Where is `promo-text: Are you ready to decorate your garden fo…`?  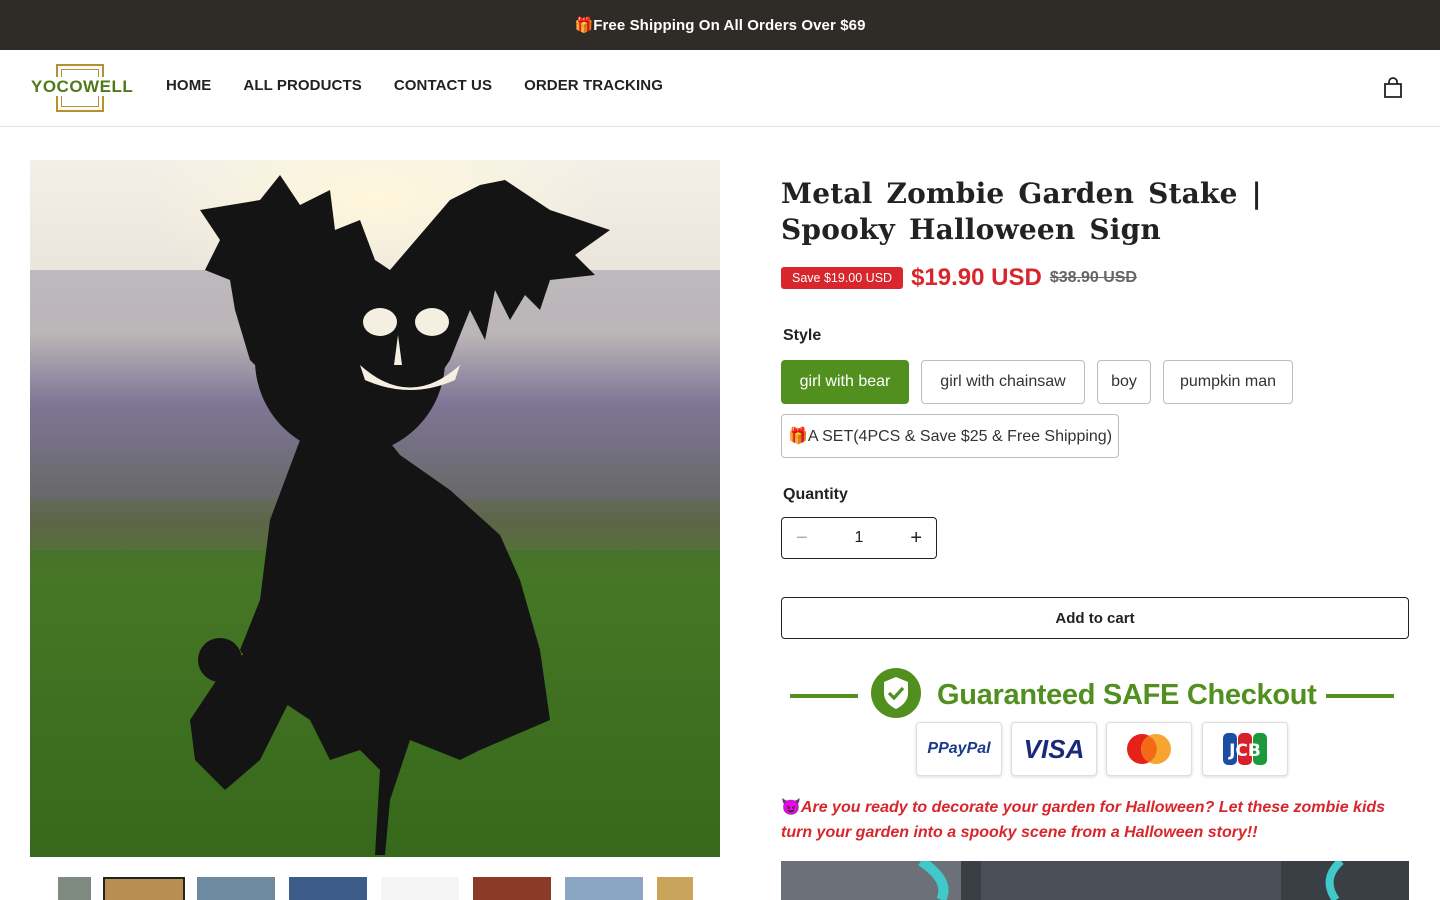
promo-text: Are you ready to decorate your garden fo… is located at coordinates (1083, 820).